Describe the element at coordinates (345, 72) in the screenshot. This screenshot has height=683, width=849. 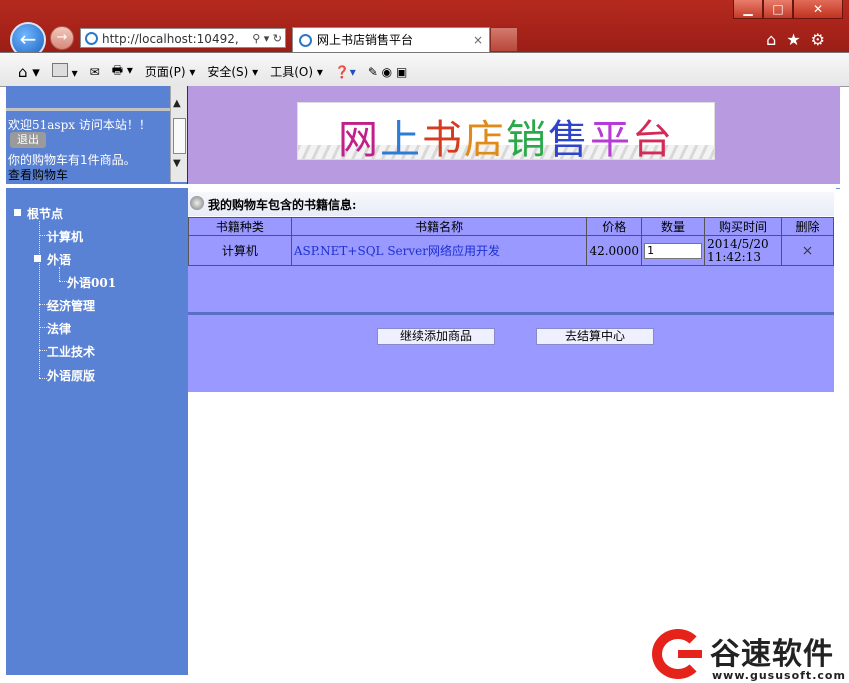
I see `help-icon: ❓▾` at that location.